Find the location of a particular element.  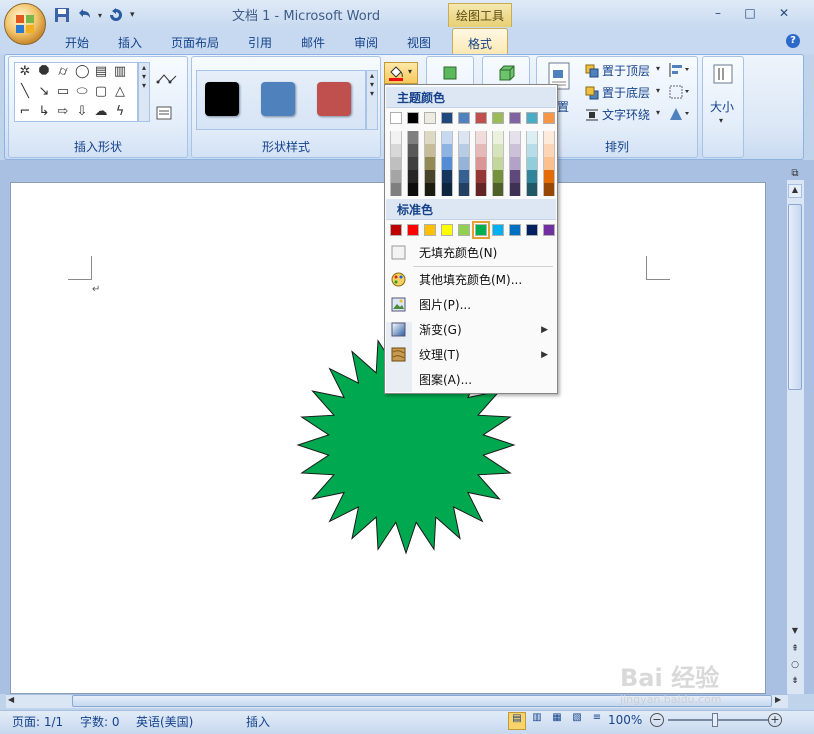

send-to-back-button: 置于底层 is located at coordinates (626, 92).